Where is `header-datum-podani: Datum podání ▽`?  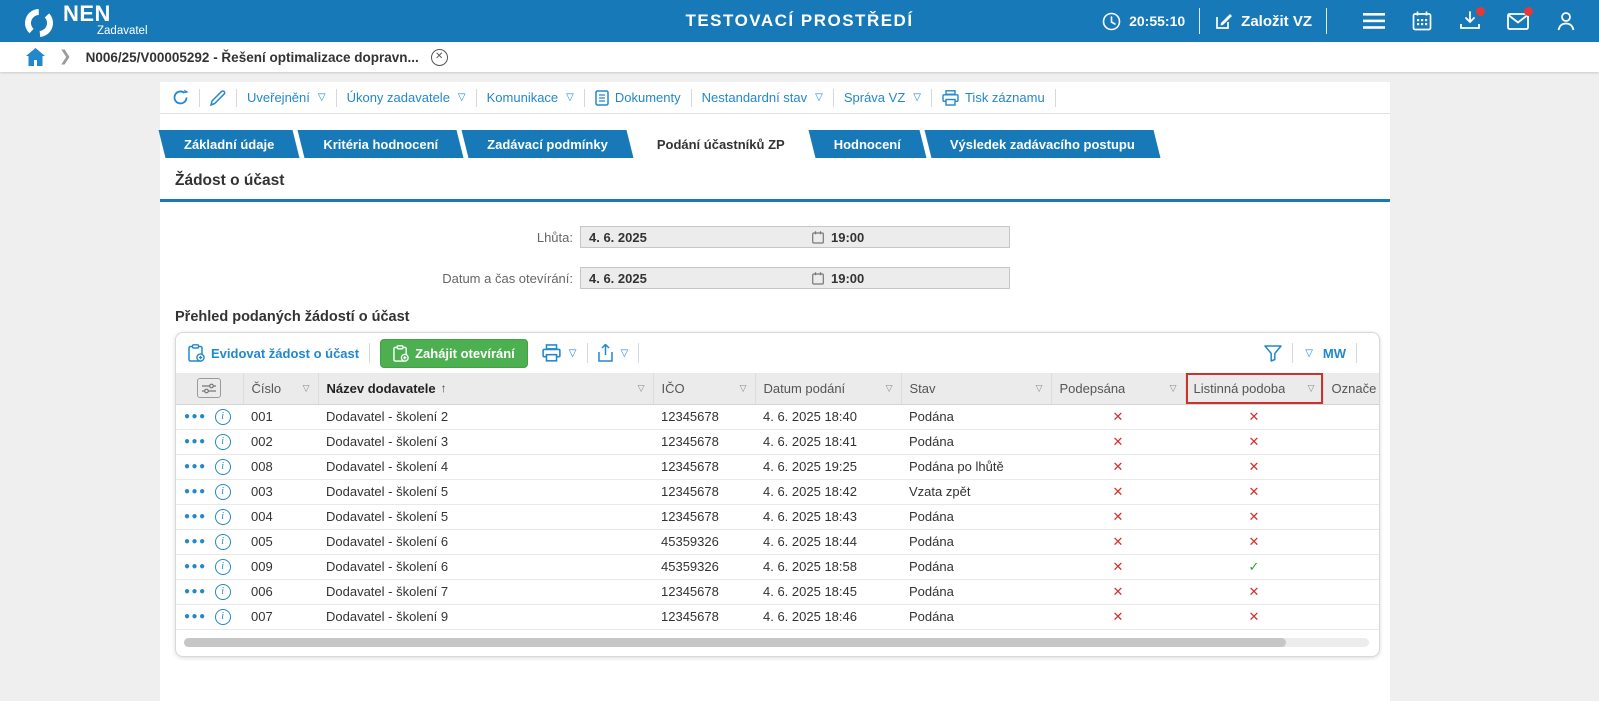 header-datum-podani: Datum podání ▽ is located at coordinates (828, 389).